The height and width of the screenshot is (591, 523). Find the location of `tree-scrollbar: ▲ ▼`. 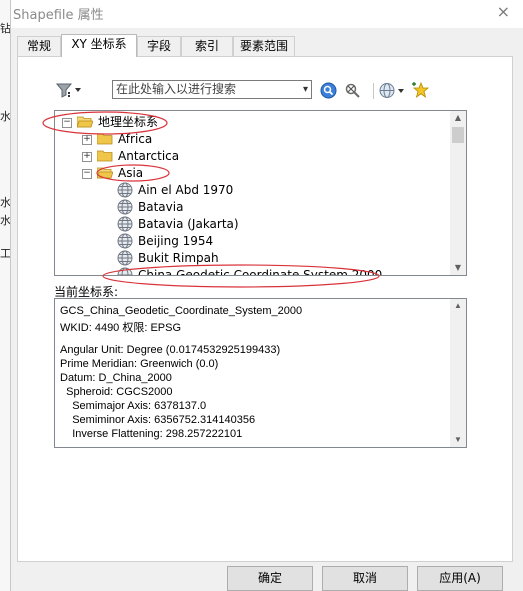

tree-scrollbar: ▲ ▼ is located at coordinates (458, 193).